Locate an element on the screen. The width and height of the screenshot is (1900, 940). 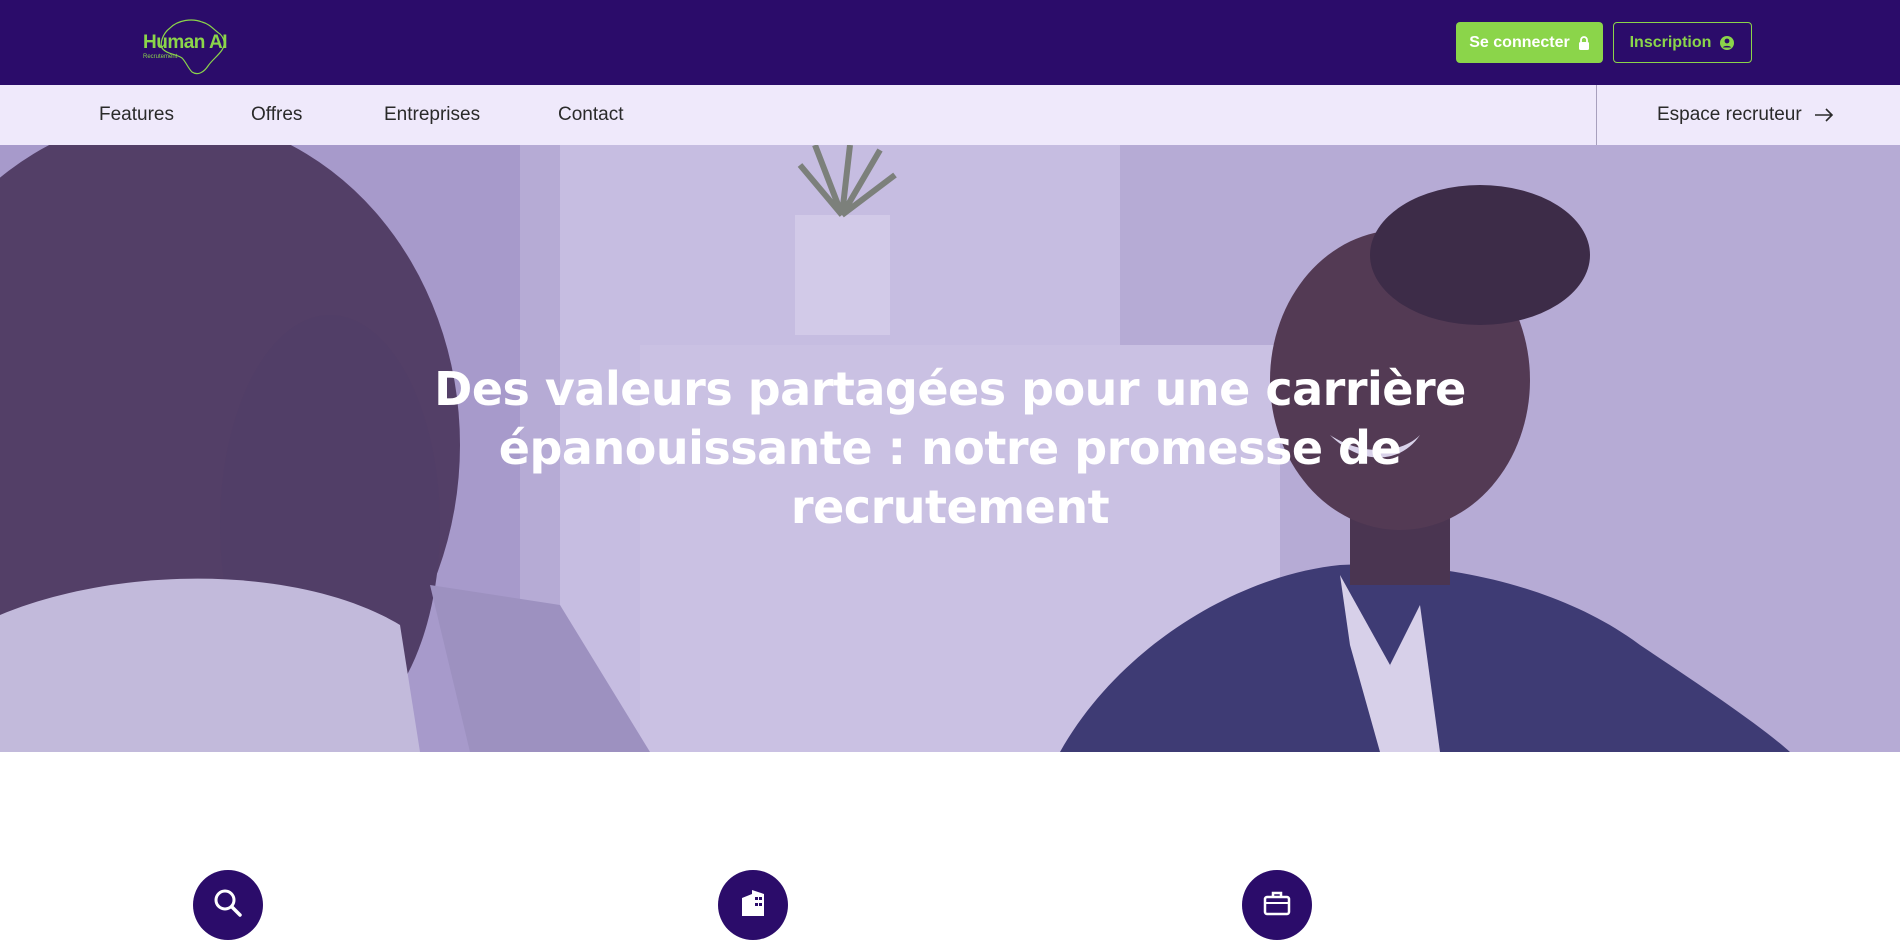
login-label: Se connecter is located at coordinates (1519, 42).